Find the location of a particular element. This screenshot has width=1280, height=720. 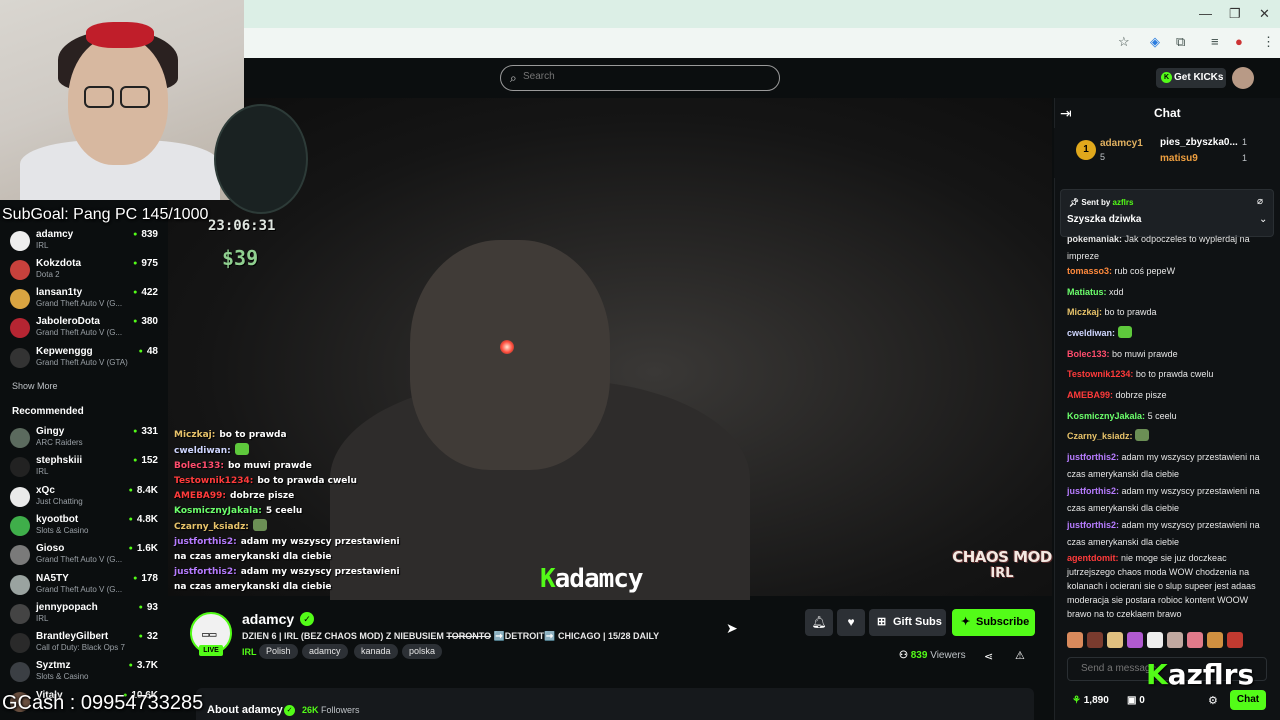

sidebar-item-adamcy: adamcy IRL 839 is located at coordinates (85, 243).